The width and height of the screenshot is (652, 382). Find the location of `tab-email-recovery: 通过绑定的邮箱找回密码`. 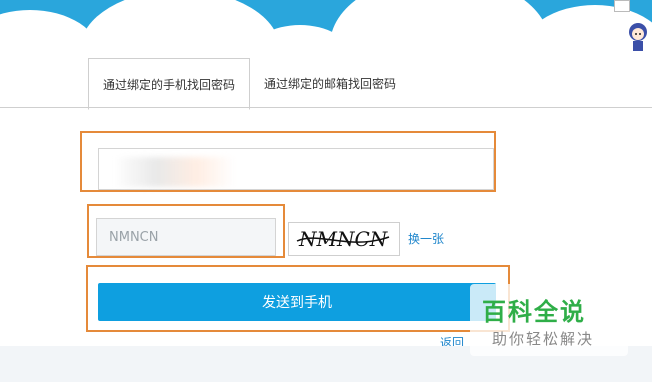

tab-email-recovery: 通过绑定的邮箱找回密码 is located at coordinates (330, 83).